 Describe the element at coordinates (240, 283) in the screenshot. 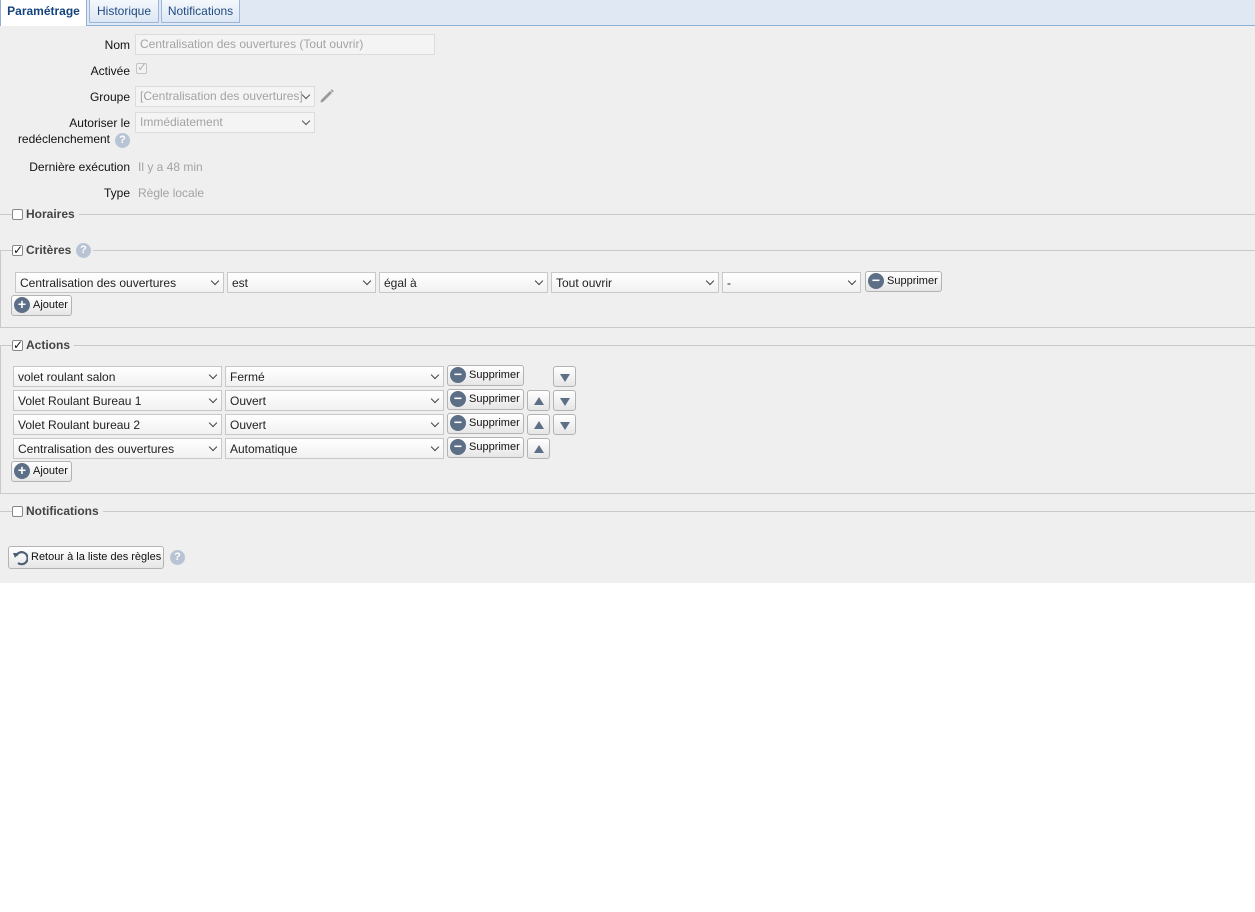

I see `criterion-condition-value: est` at that location.